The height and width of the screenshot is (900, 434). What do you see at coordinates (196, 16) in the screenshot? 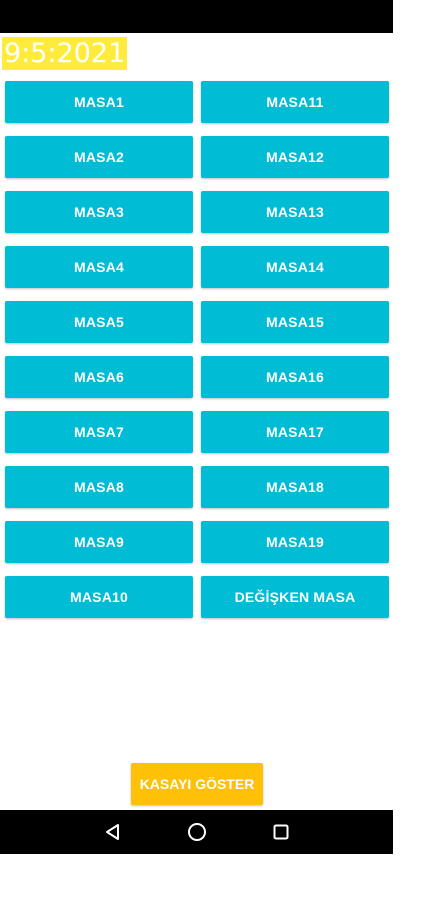
I see `status-bar` at bounding box center [196, 16].